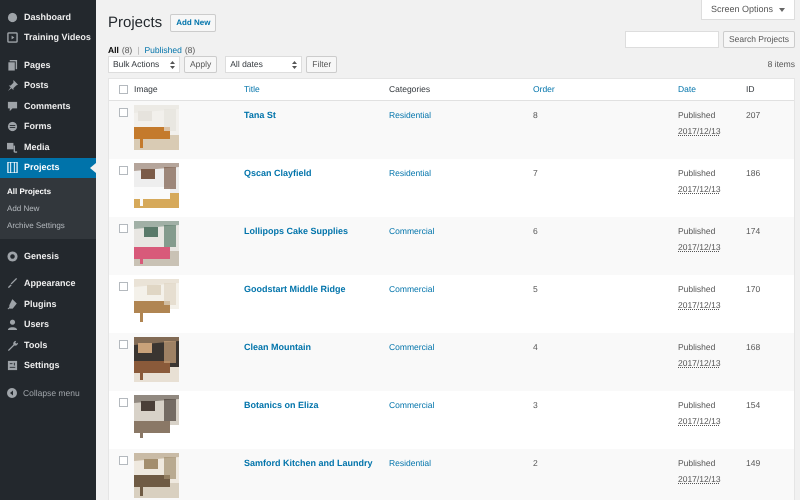 This screenshot has height=500, width=800. What do you see at coordinates (278, 173) in the screenshot?
I see `title-link: Qscan Clayfield` at bounding box center [278, 173].